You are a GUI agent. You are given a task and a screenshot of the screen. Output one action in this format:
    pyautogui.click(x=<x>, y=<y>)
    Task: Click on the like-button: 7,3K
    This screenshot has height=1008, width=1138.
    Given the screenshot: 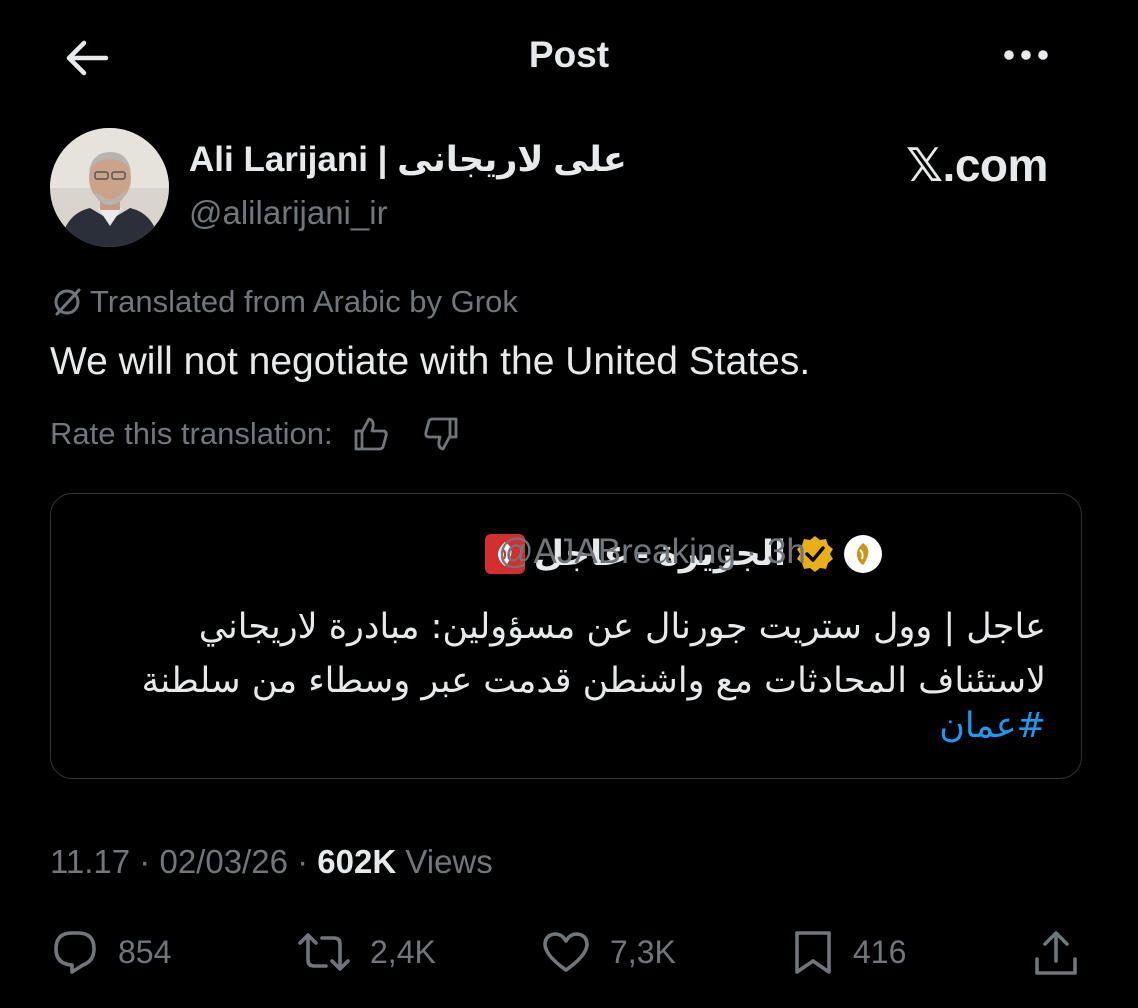 What is the action you would take?
    pyautogui.click(x=608, y=952)
    